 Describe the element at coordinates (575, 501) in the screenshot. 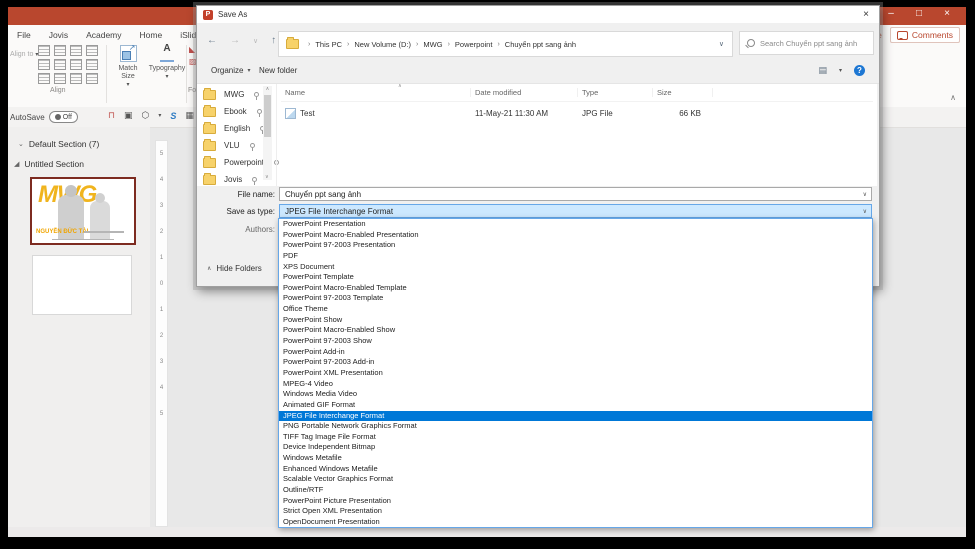

I see `dropdown-option: PowerPoint Picture Presentation` at that location.